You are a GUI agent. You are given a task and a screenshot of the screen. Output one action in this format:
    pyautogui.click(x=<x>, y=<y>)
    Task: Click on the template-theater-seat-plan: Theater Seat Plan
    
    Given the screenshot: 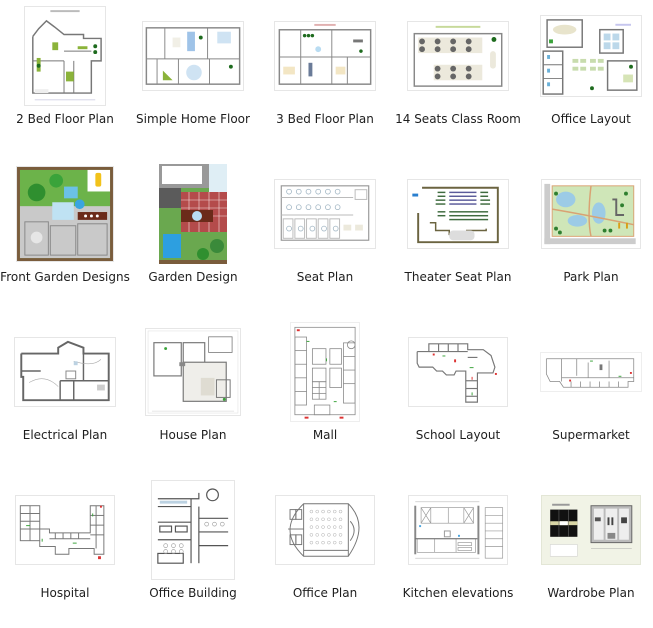 What is the action you would take?
    pyautogui.click(x=458, y=237)
    